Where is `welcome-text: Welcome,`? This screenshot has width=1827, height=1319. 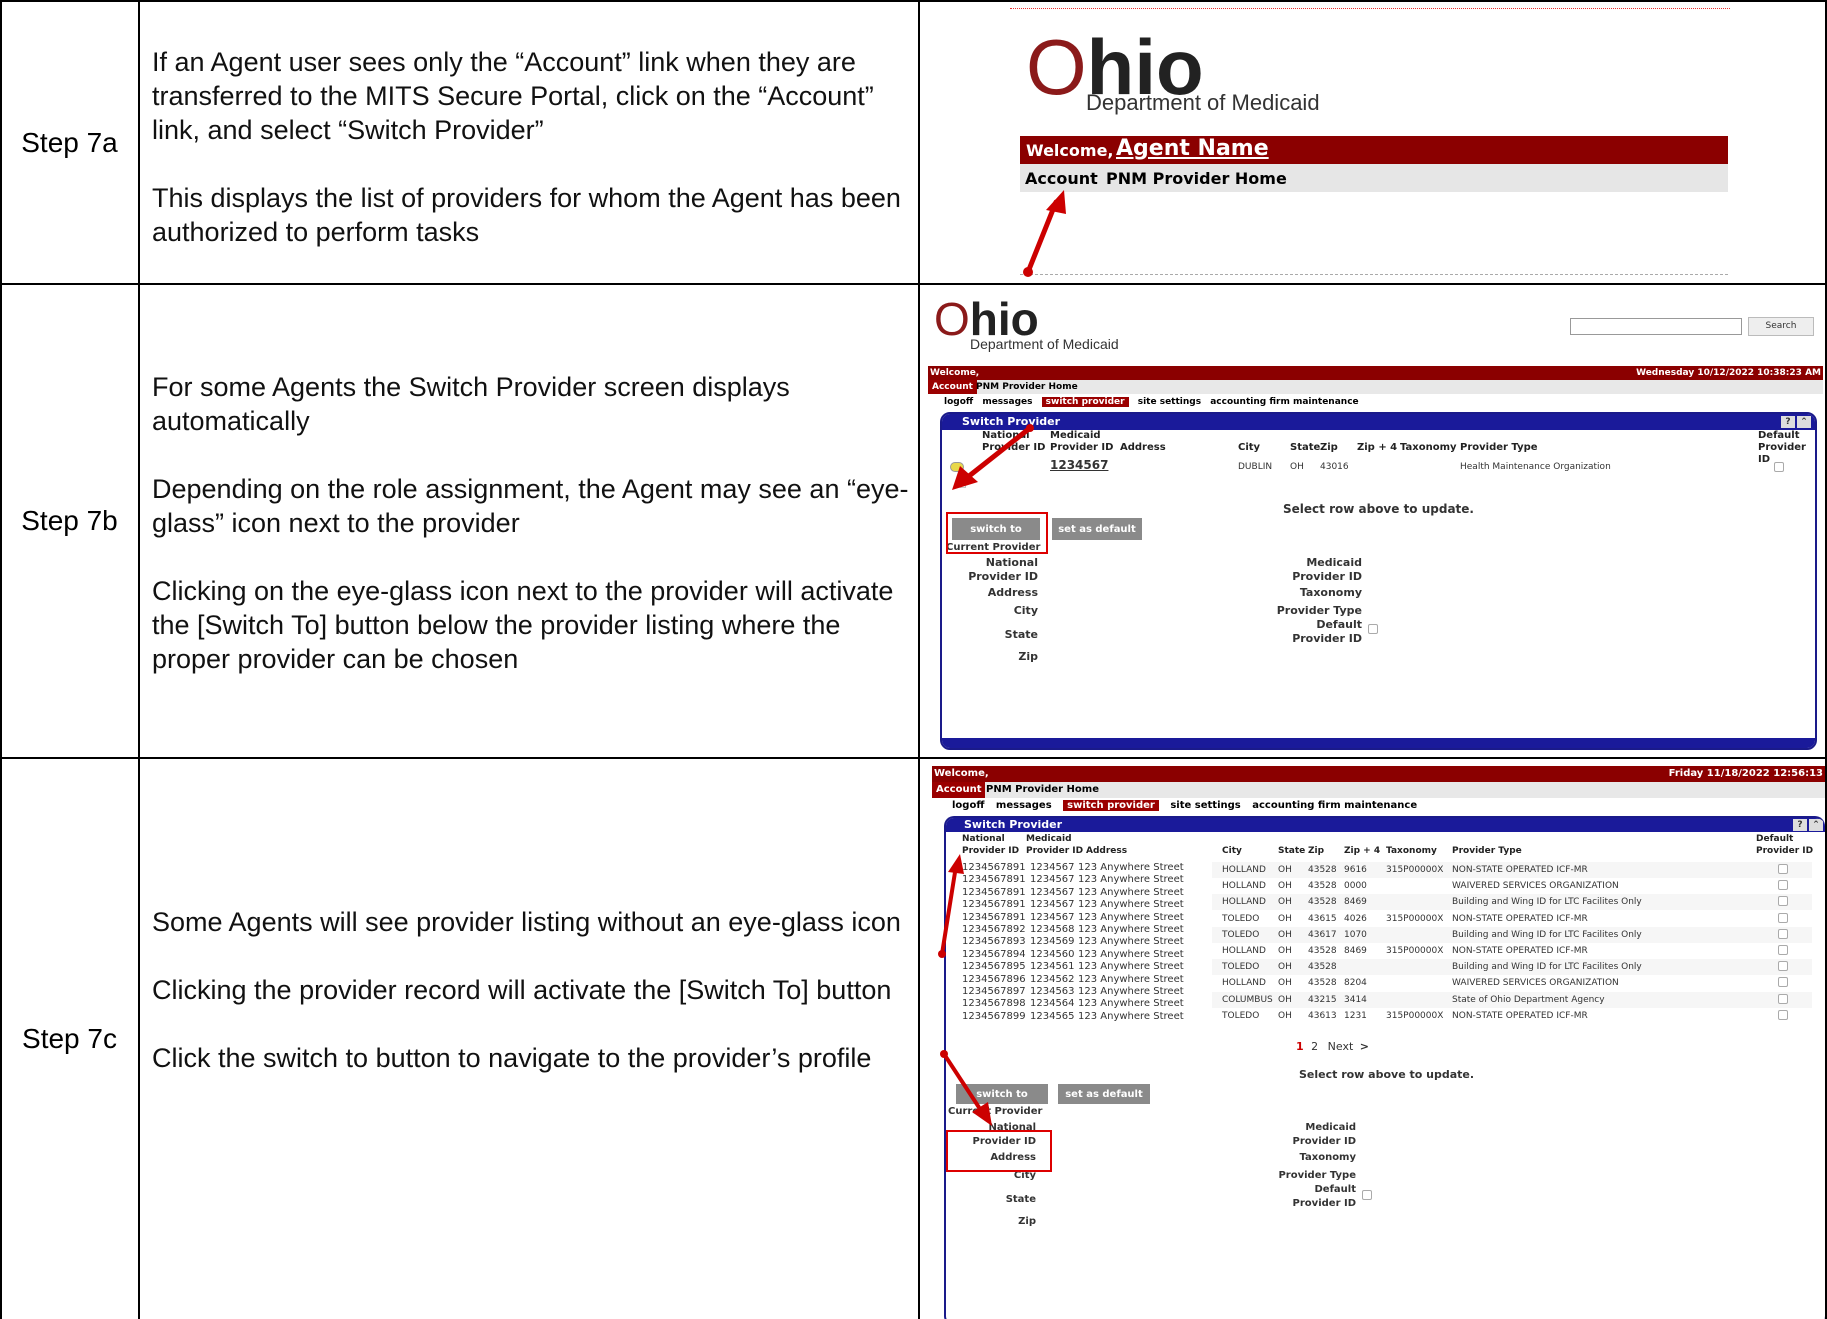
welcome-text: Welcome, is located at coordinates (955, 373).